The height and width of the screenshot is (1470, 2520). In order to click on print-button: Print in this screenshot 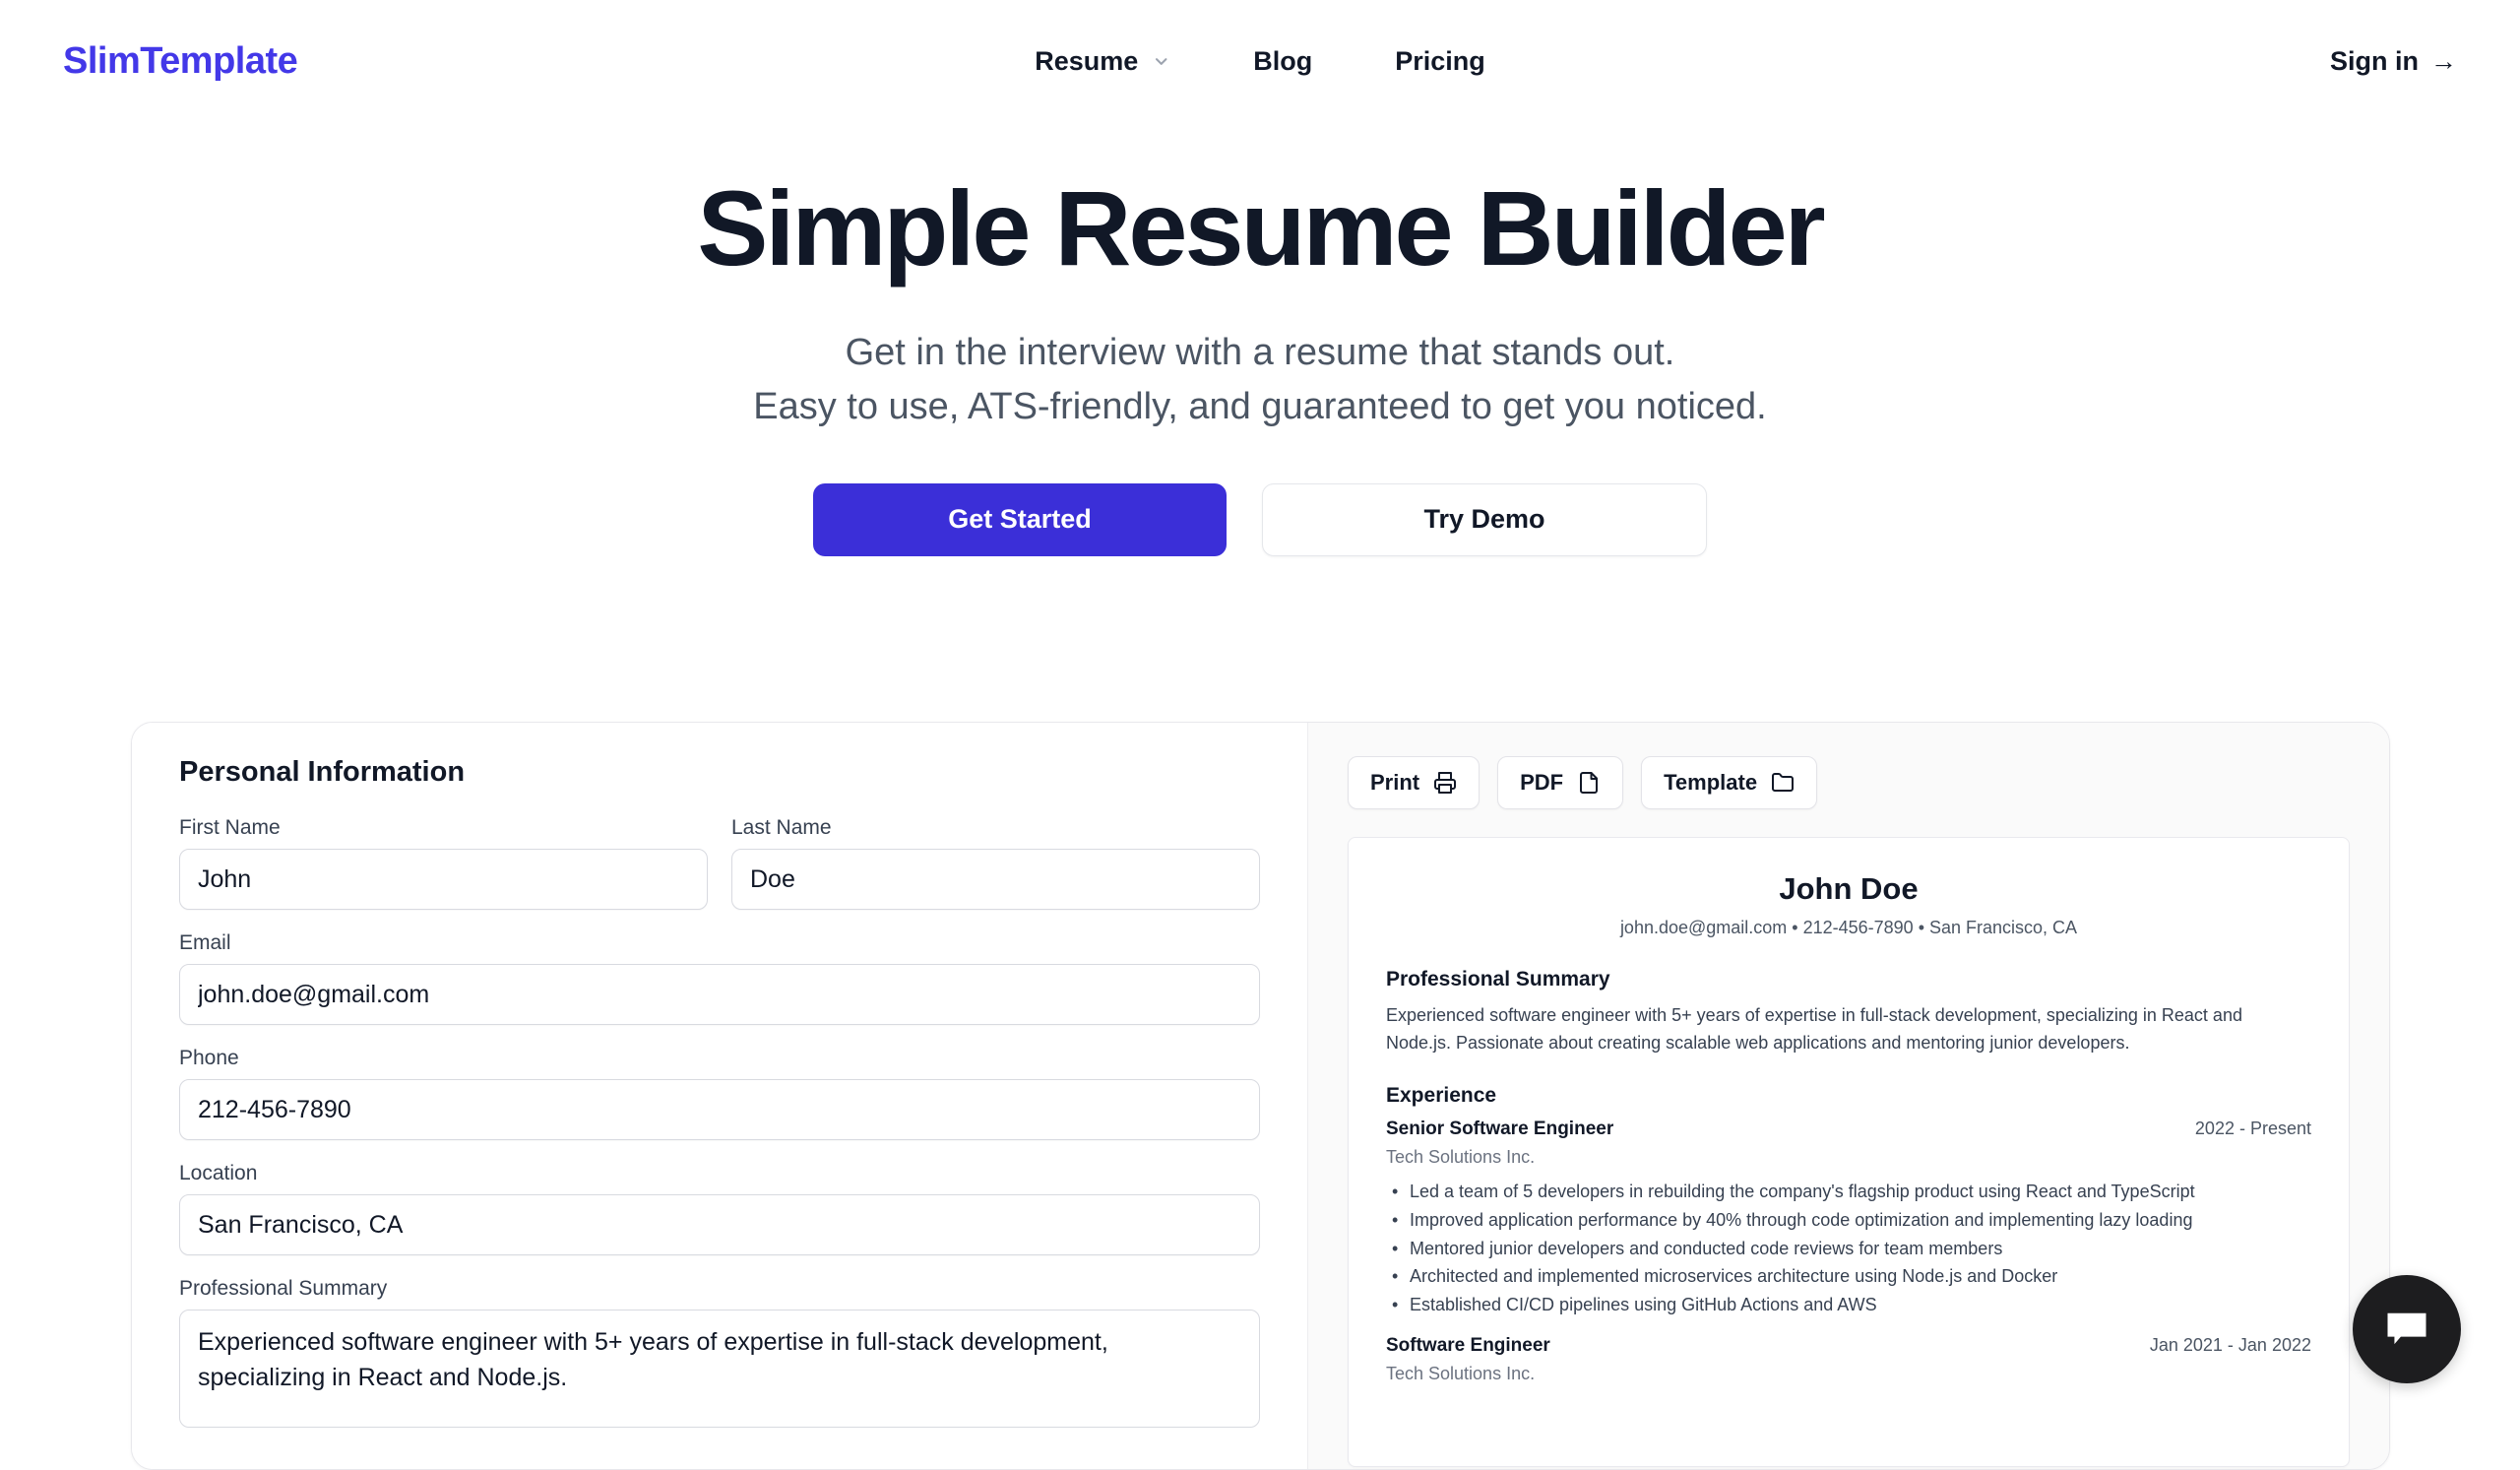, I will do `click(1414, 782)`.